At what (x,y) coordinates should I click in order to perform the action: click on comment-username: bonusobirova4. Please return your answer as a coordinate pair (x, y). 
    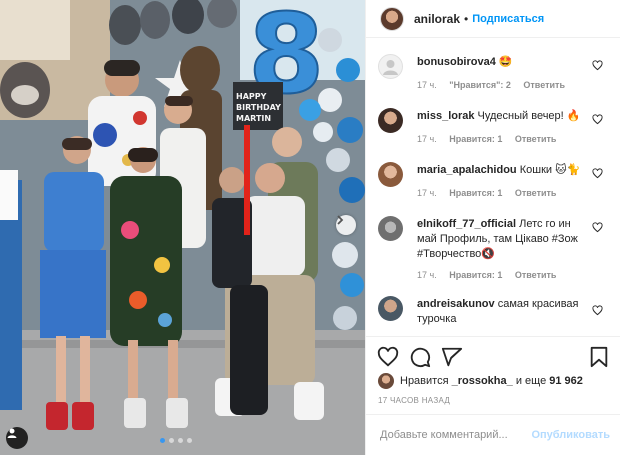
    Looking at the image, I should click on (456, 62).